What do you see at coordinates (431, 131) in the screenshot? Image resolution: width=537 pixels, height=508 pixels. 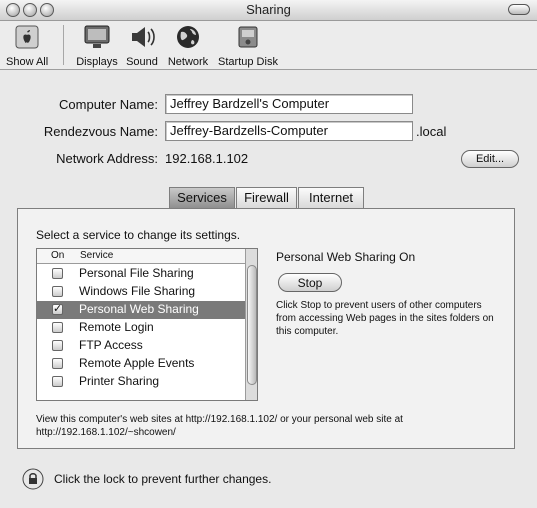 I see `rendezvous-suffix: .local` at bounding box center [431, 131].